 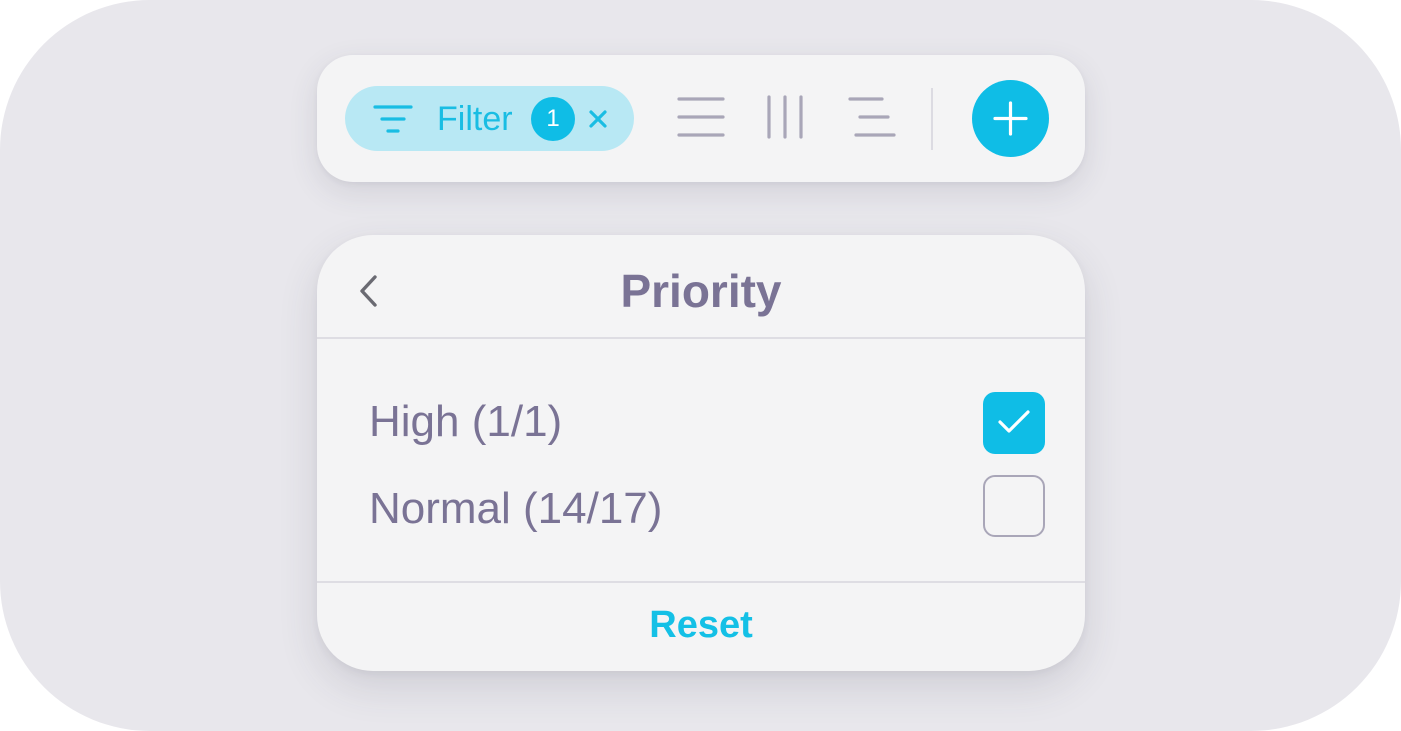 I want to click on column-view-icon, so click(x=785, y=117).